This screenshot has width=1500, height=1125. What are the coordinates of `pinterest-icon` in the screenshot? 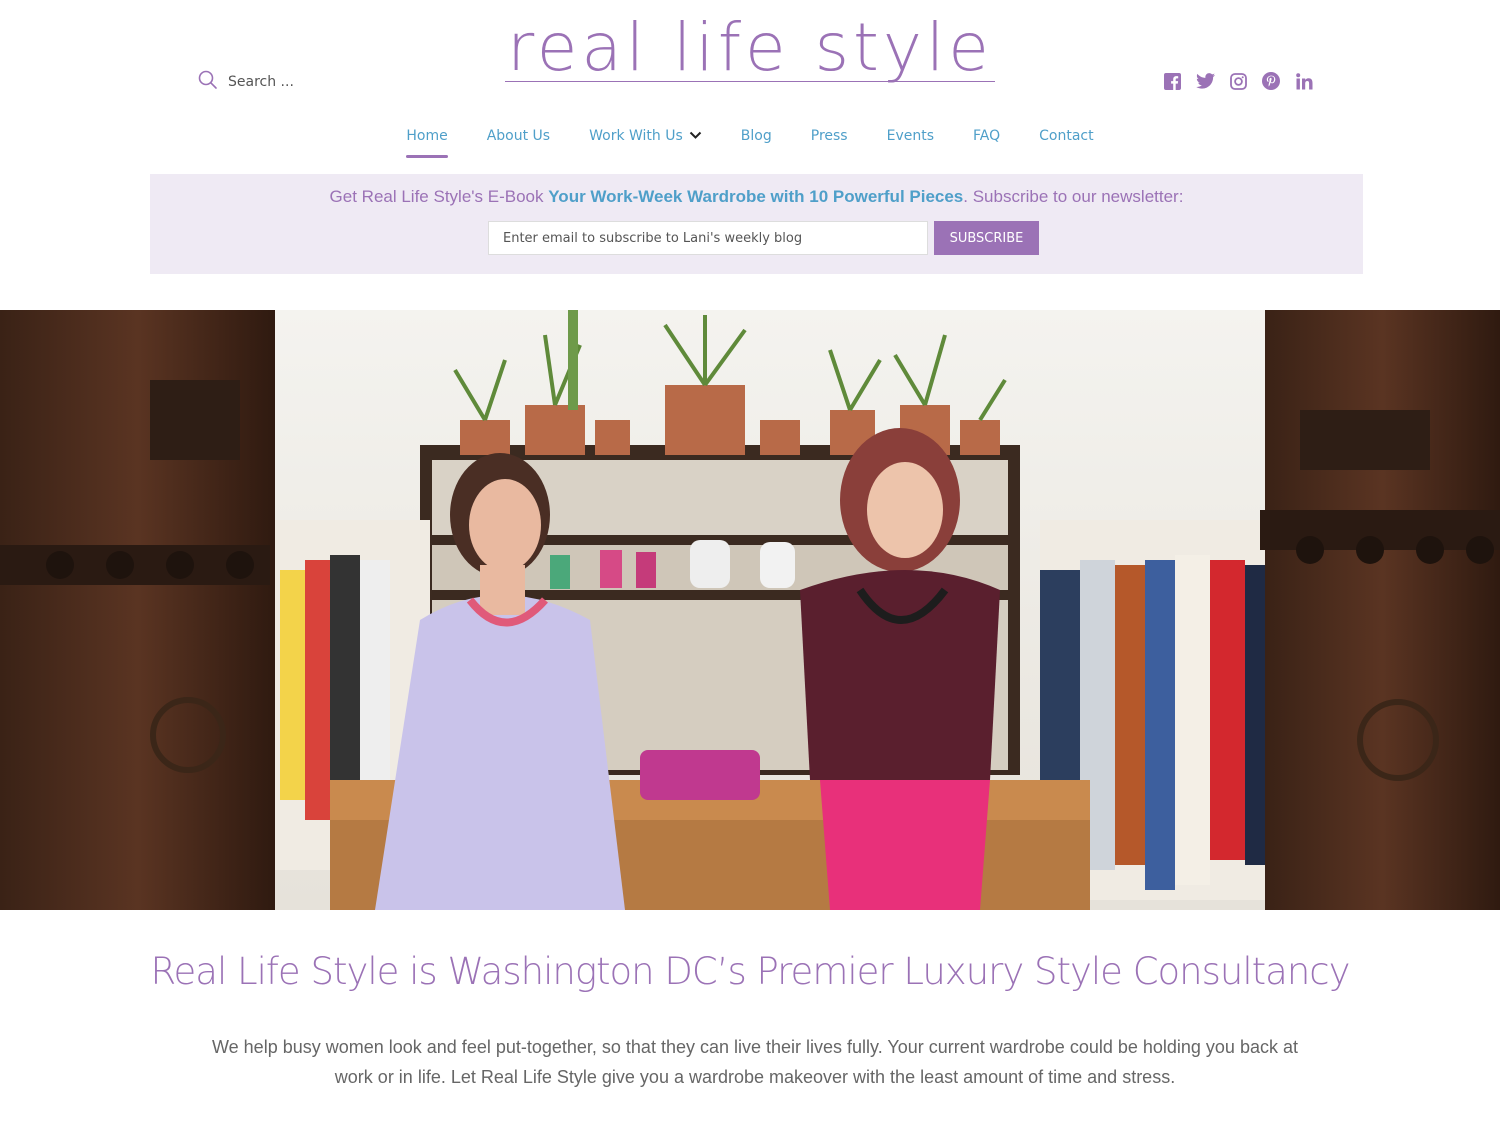 It's located at (1271, 81).